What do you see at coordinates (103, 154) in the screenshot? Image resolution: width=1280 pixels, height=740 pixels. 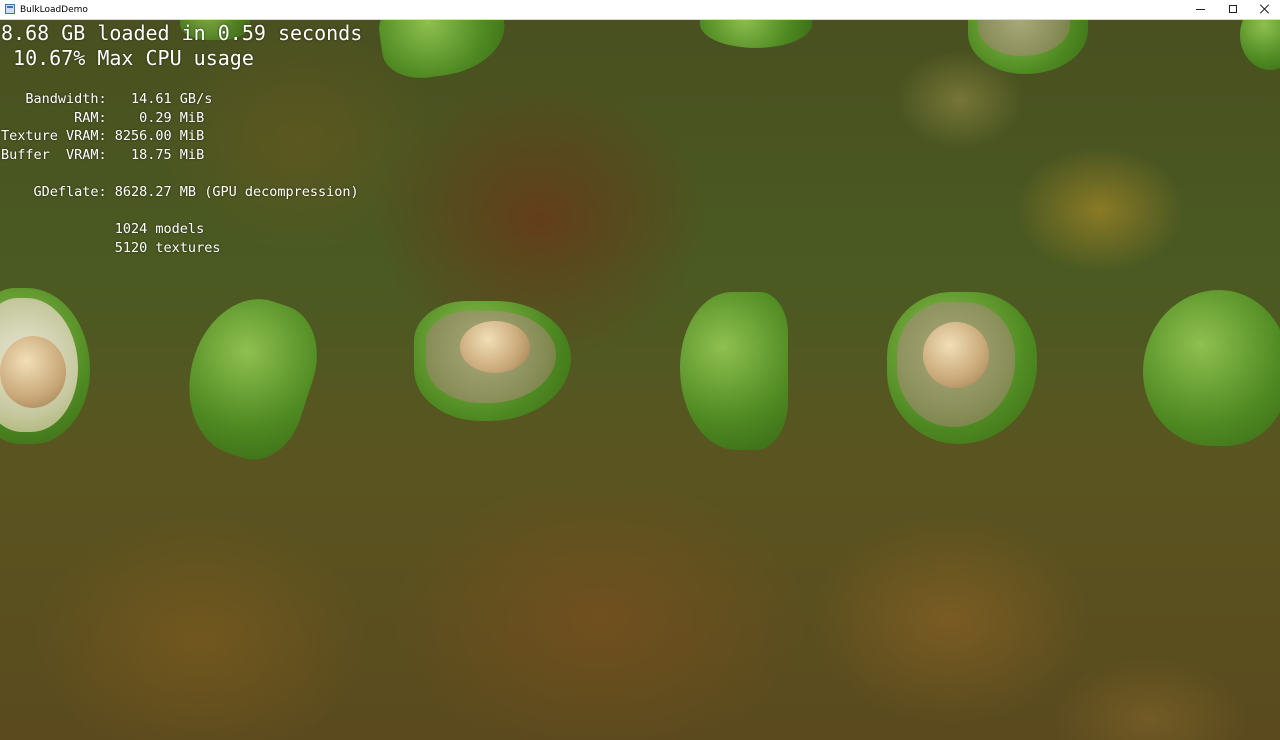 I see `buffer-vram-stat: Buffer VRAM: 18.75 MiB` at bounding box center [103, 154].